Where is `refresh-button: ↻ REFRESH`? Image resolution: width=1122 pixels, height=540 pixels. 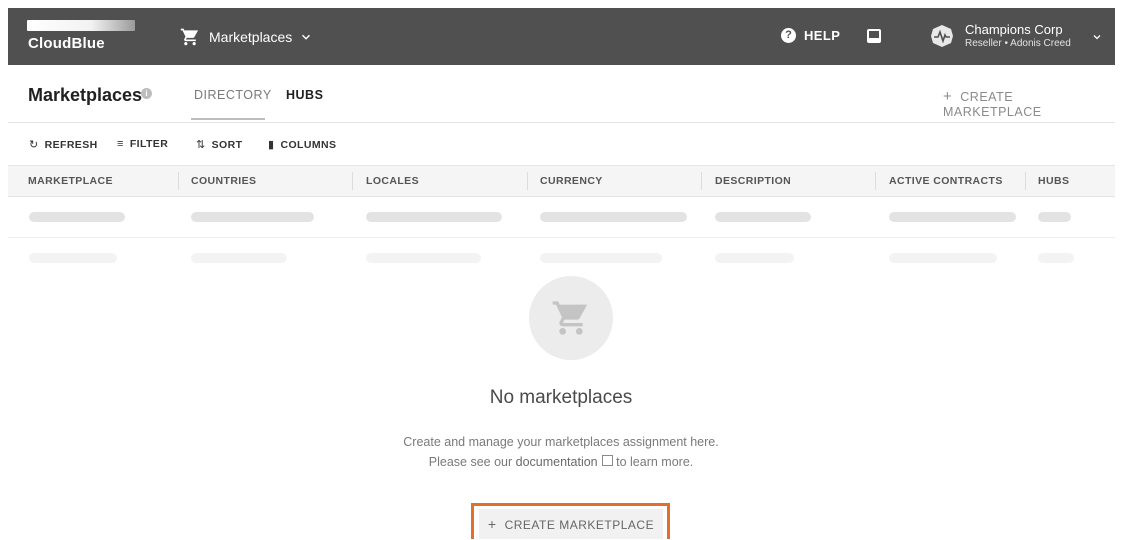
refresh-button: ↻ REFRESH is located at coordinates (63, 145).